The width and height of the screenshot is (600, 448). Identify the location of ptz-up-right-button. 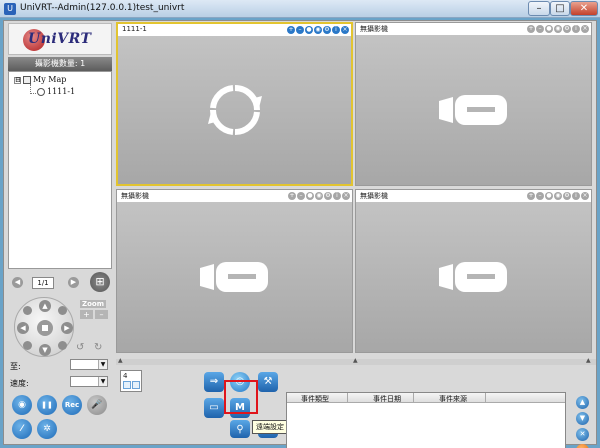
(62, 310).